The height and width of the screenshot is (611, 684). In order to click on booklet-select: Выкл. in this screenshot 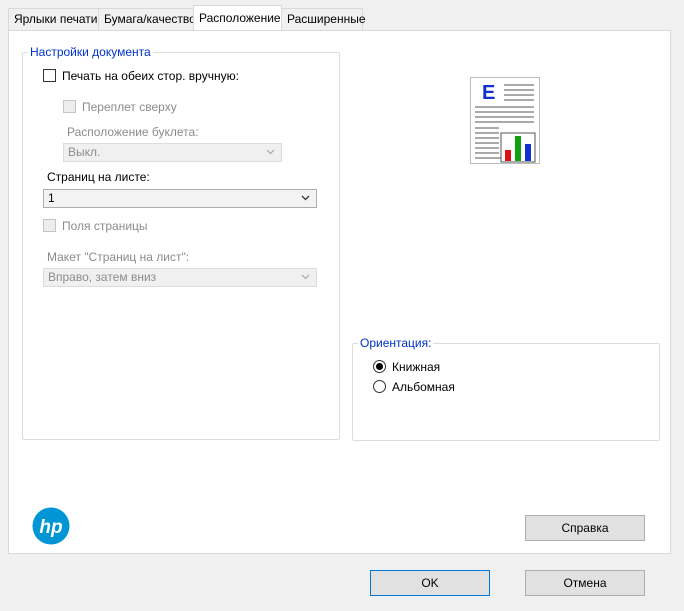, I will do `click(172, 152)`.